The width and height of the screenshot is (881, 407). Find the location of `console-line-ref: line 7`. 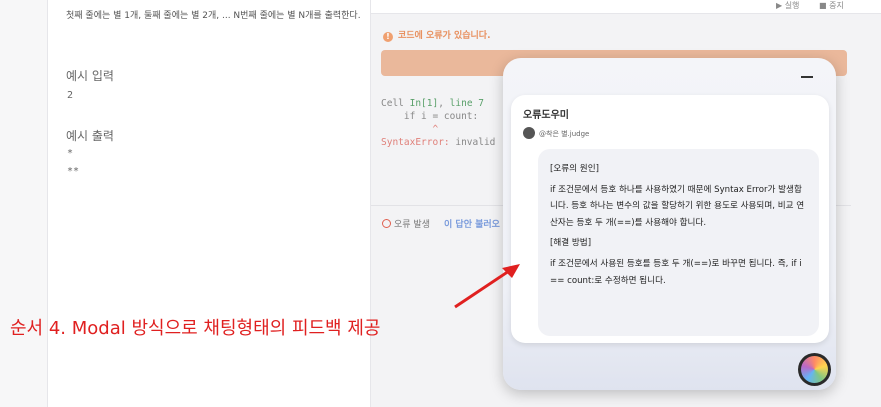

console-line-ref: line 7 is located at coordinates (466, 103).